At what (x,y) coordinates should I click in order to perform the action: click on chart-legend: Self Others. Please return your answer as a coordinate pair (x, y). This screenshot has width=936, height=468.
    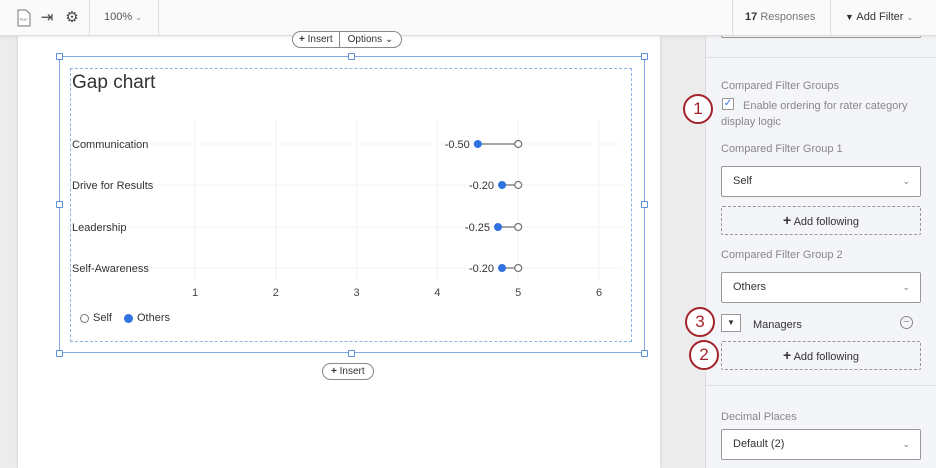
    Looking at the image, I should click on (125, 318).